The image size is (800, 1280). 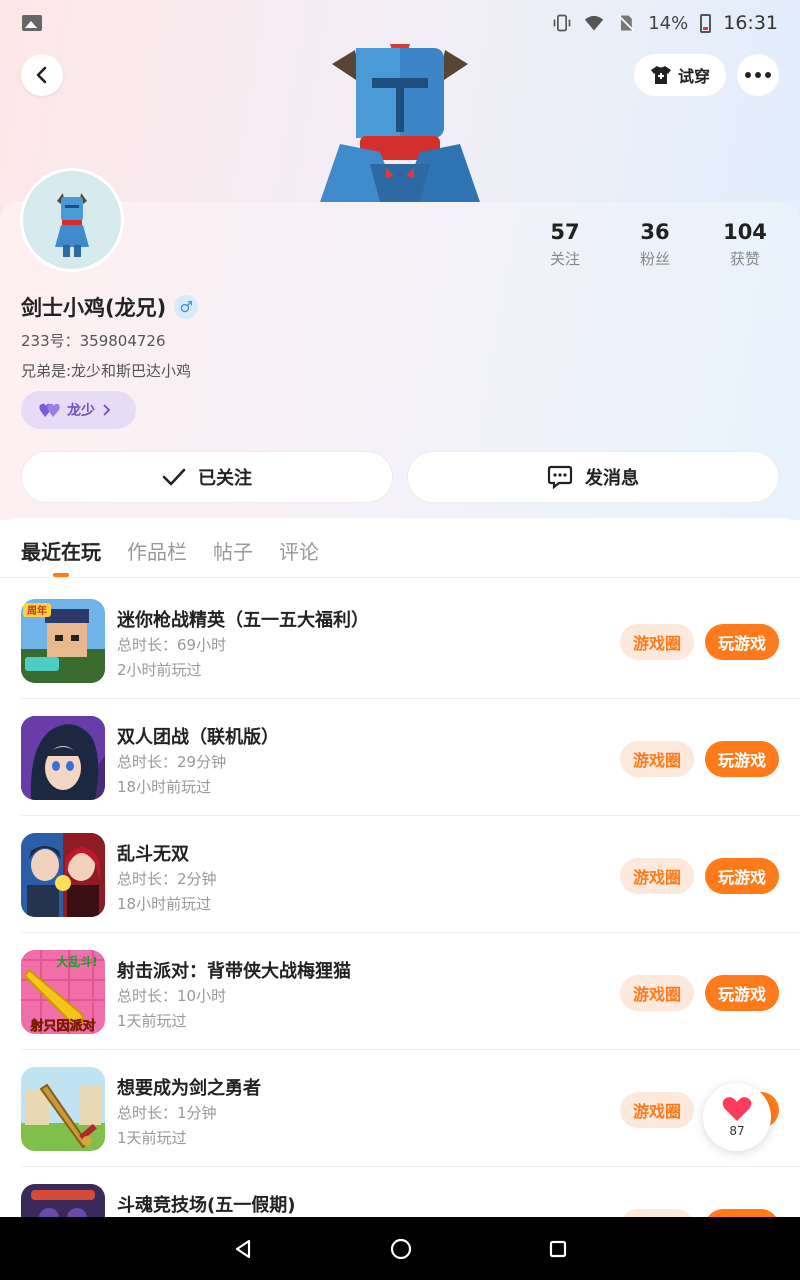 What do you see at coordinates (106, 371) in the screenshot?
I see `user-bio: 兄弟是:龙少和斯巴达小鸡` at bounding box center [106, 371].